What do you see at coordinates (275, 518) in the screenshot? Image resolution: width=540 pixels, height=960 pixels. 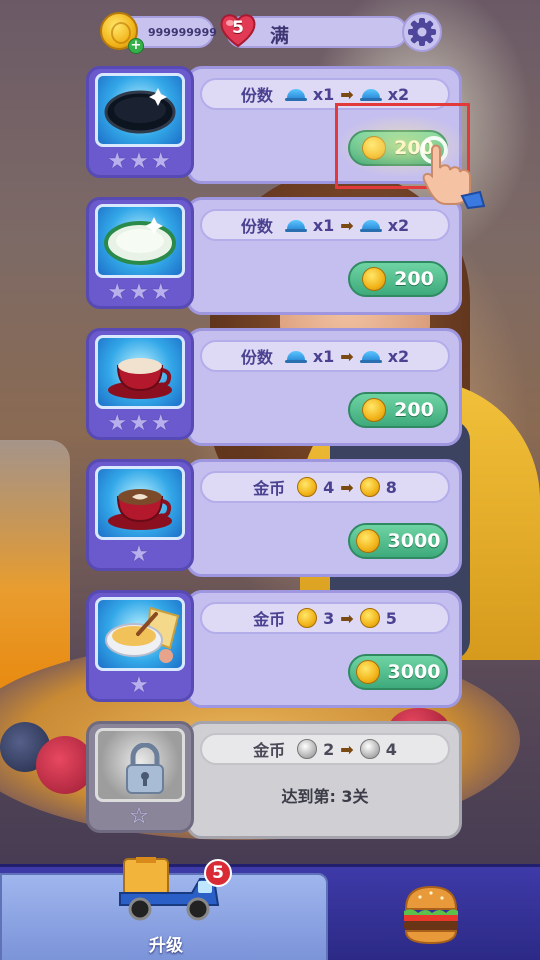 I see `upgrade-card-latte-cup: ★ 金币 4 ➡ 8 3000` at bounding box center [275, 518].